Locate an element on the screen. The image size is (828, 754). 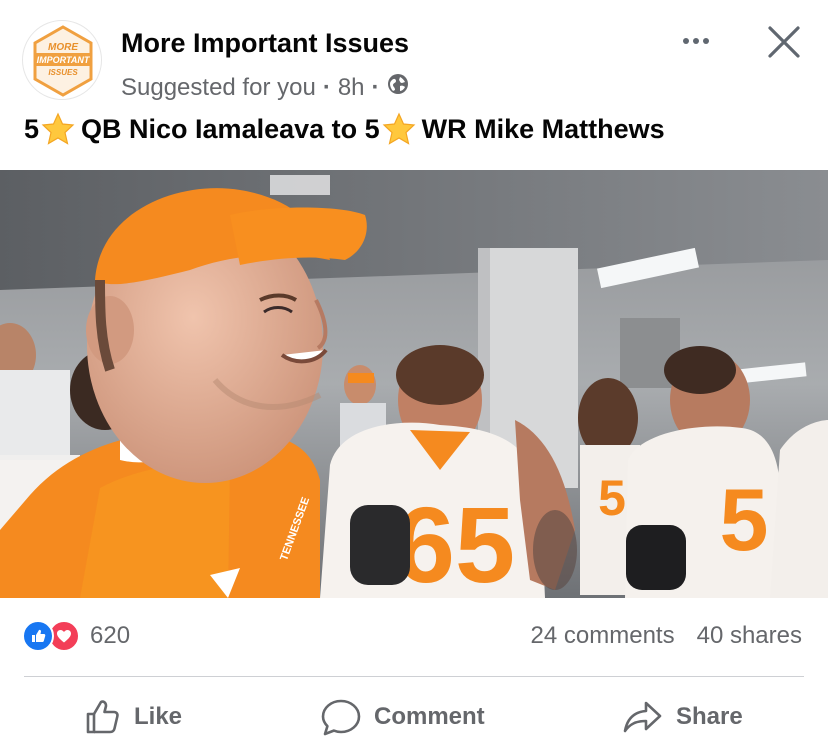
engagement-stats: 24 comments 40 shares is located at coordinates (666, 636).